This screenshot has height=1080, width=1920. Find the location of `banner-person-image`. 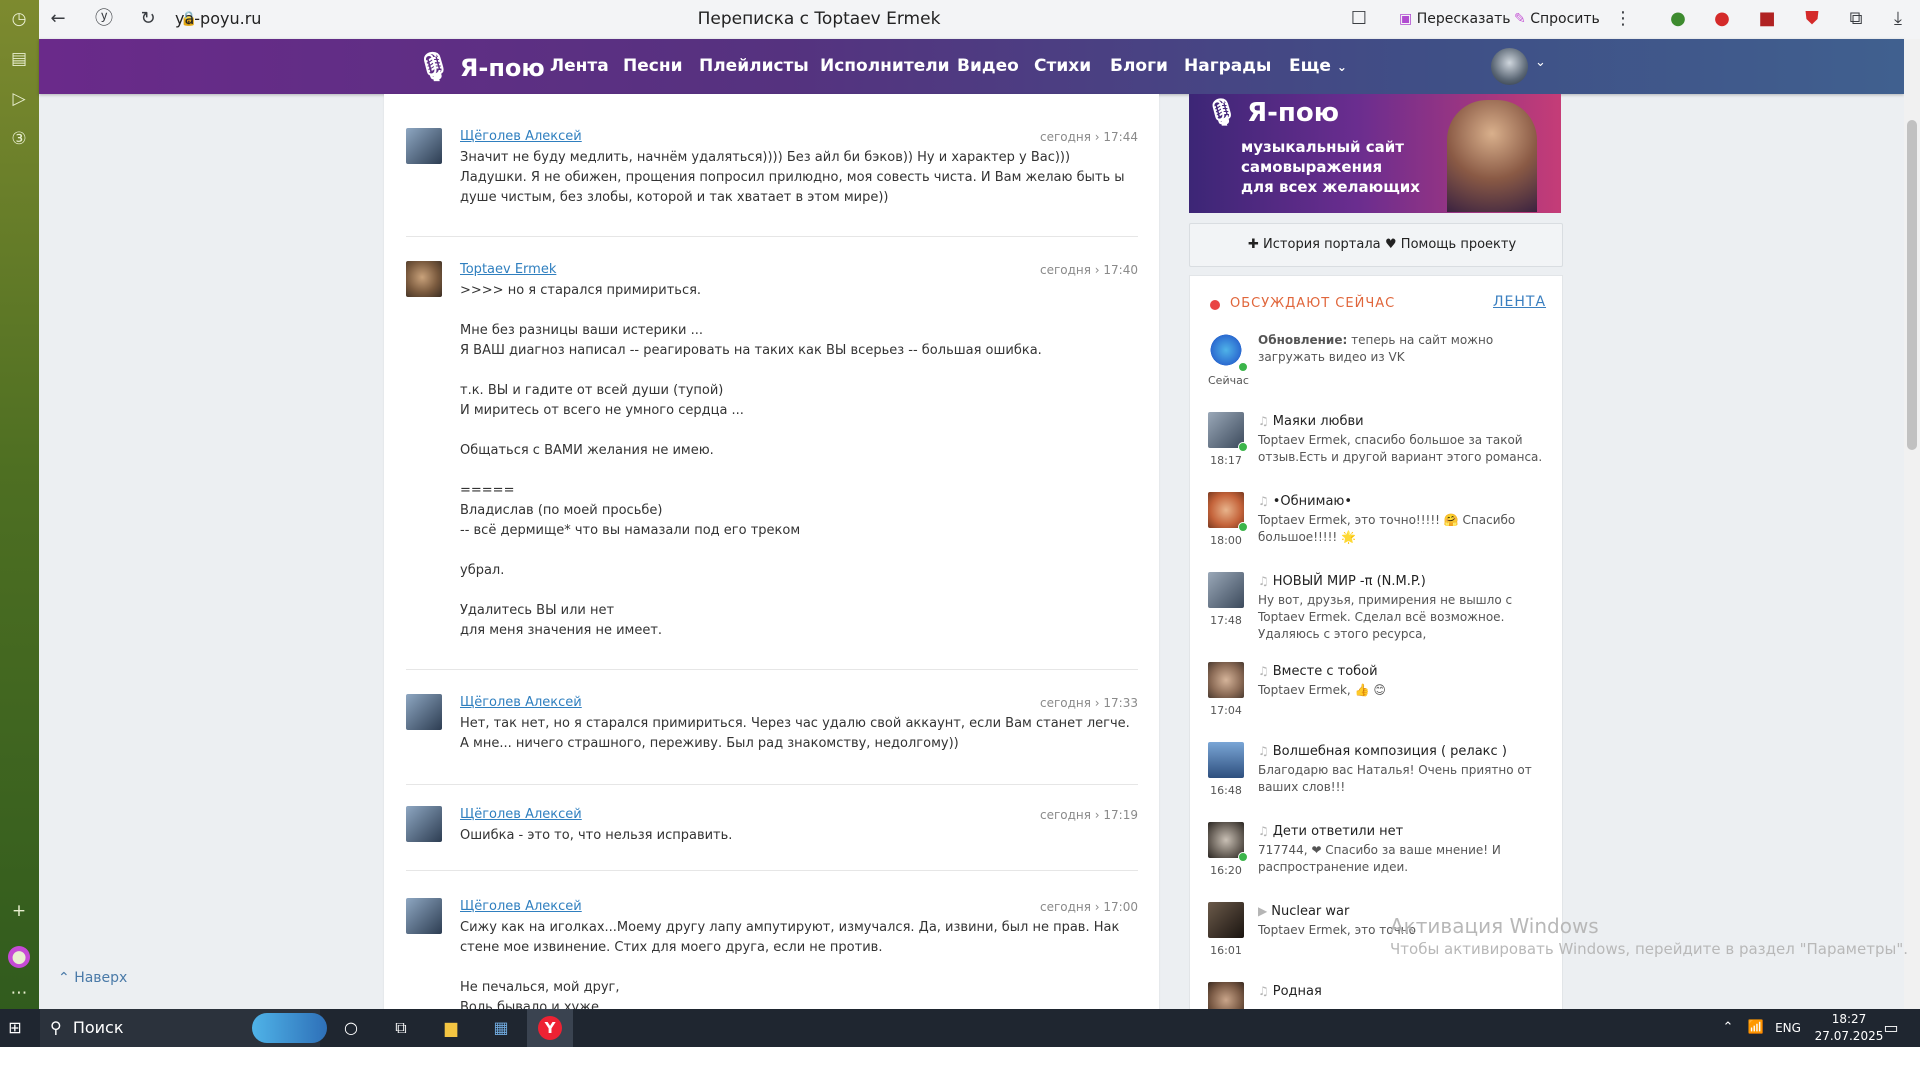

banner-person-image is located at coordinates (1492, 156).